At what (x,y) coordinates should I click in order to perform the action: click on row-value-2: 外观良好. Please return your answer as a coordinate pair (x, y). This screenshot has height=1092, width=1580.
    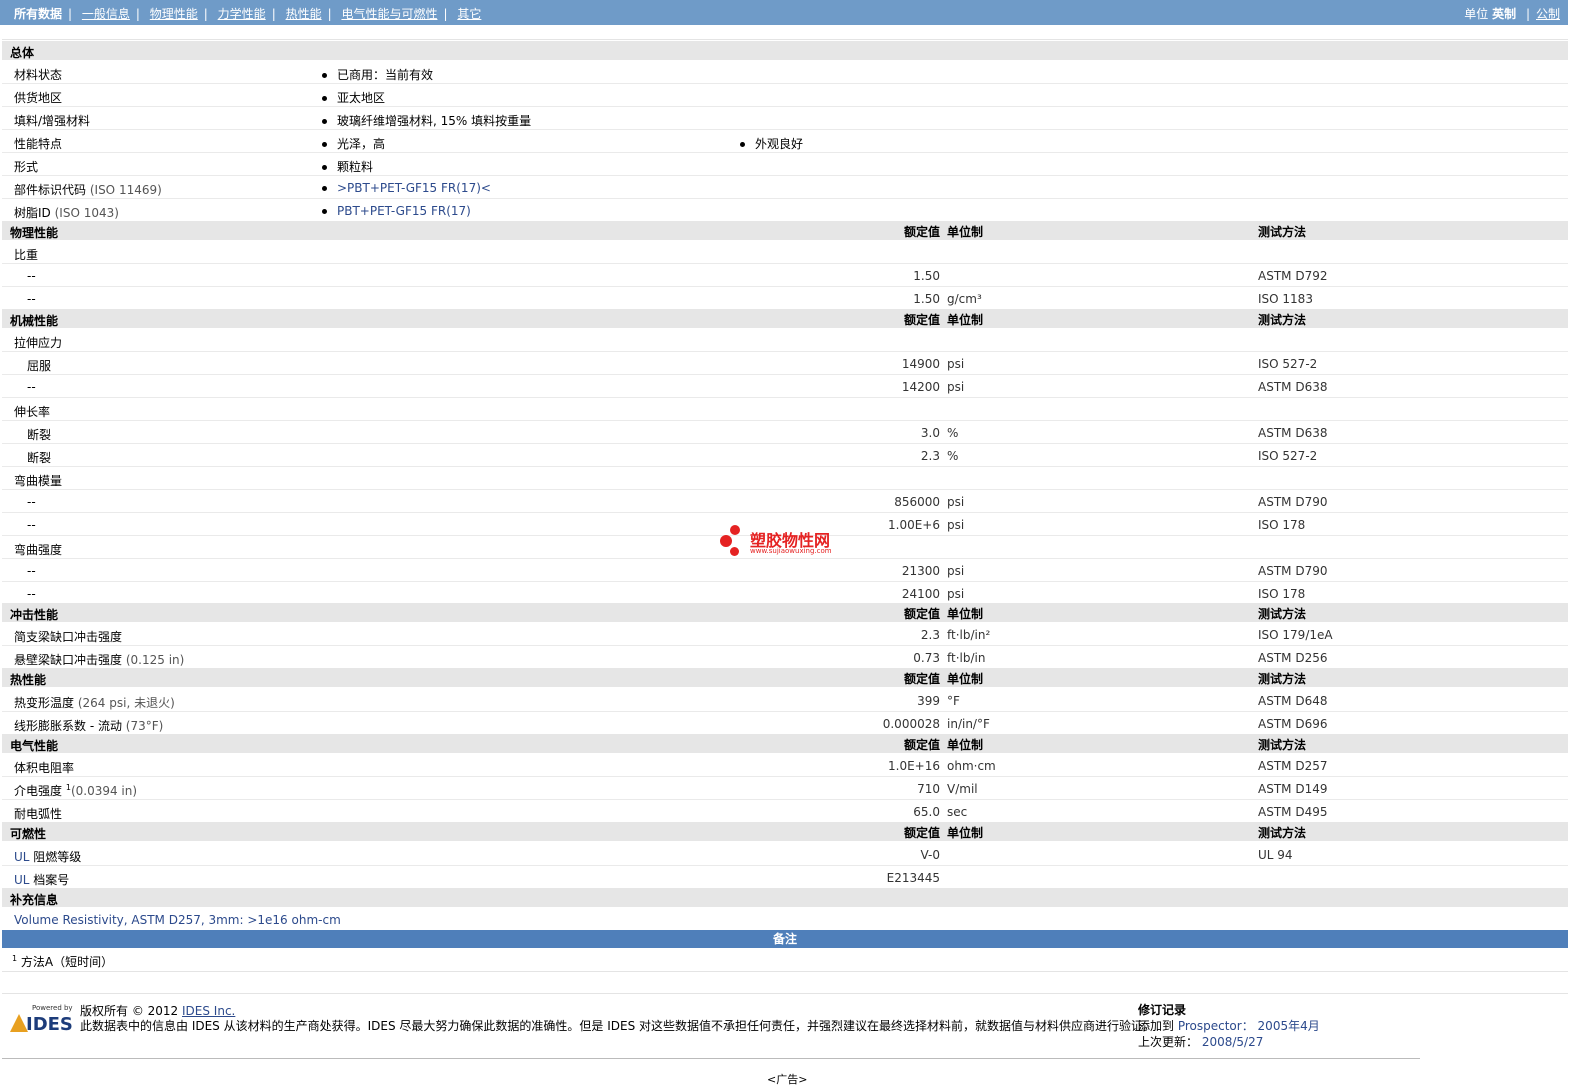
    Looking at the image, I should click on (771, 143).